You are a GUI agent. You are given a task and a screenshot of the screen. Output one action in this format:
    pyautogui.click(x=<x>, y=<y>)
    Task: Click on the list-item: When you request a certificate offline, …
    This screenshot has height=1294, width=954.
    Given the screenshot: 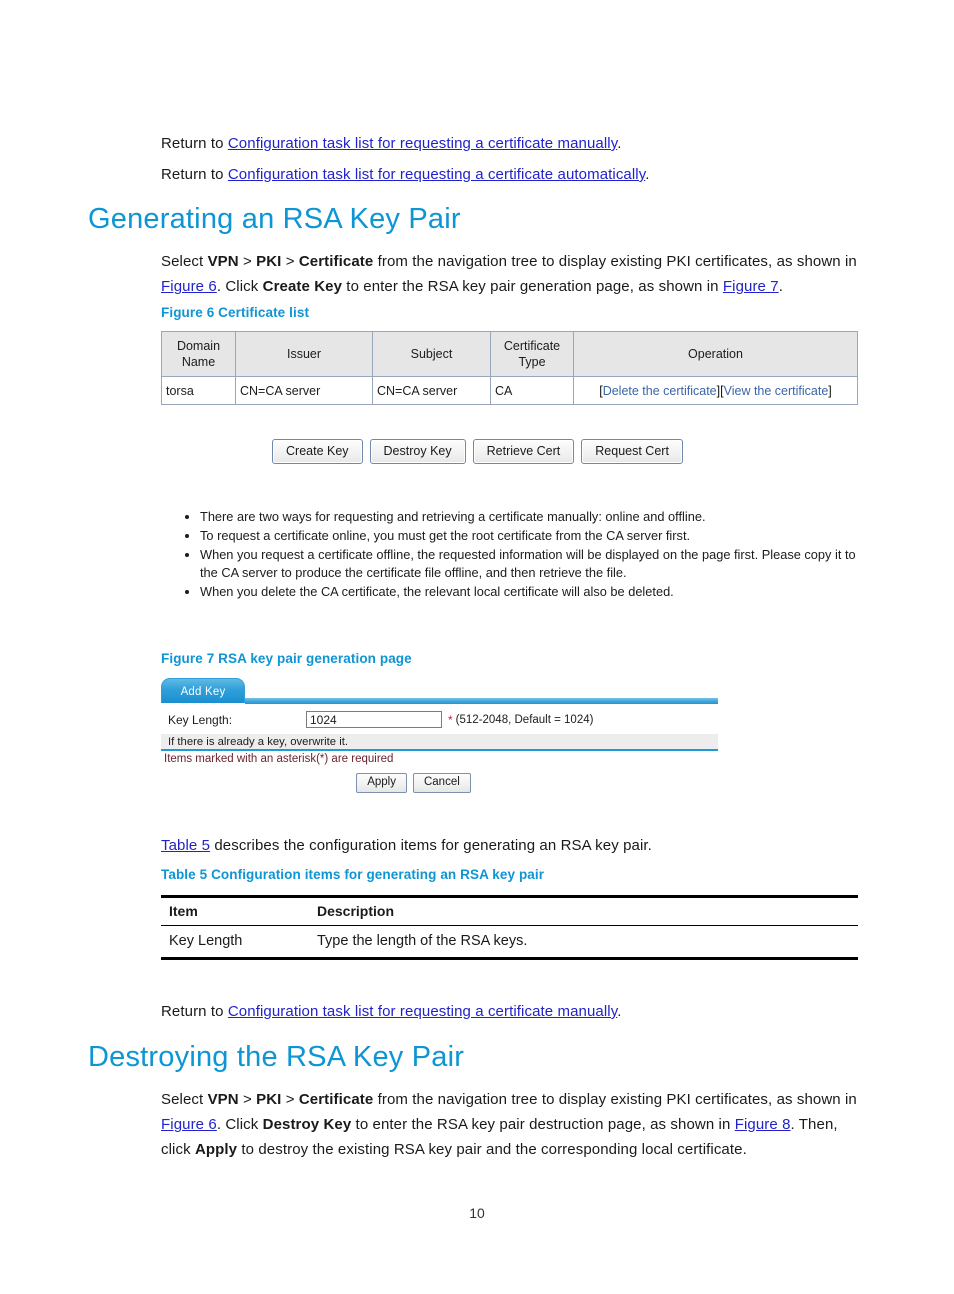 What is the action you would take?
    pyautogui.click(x=520, y=564)
    